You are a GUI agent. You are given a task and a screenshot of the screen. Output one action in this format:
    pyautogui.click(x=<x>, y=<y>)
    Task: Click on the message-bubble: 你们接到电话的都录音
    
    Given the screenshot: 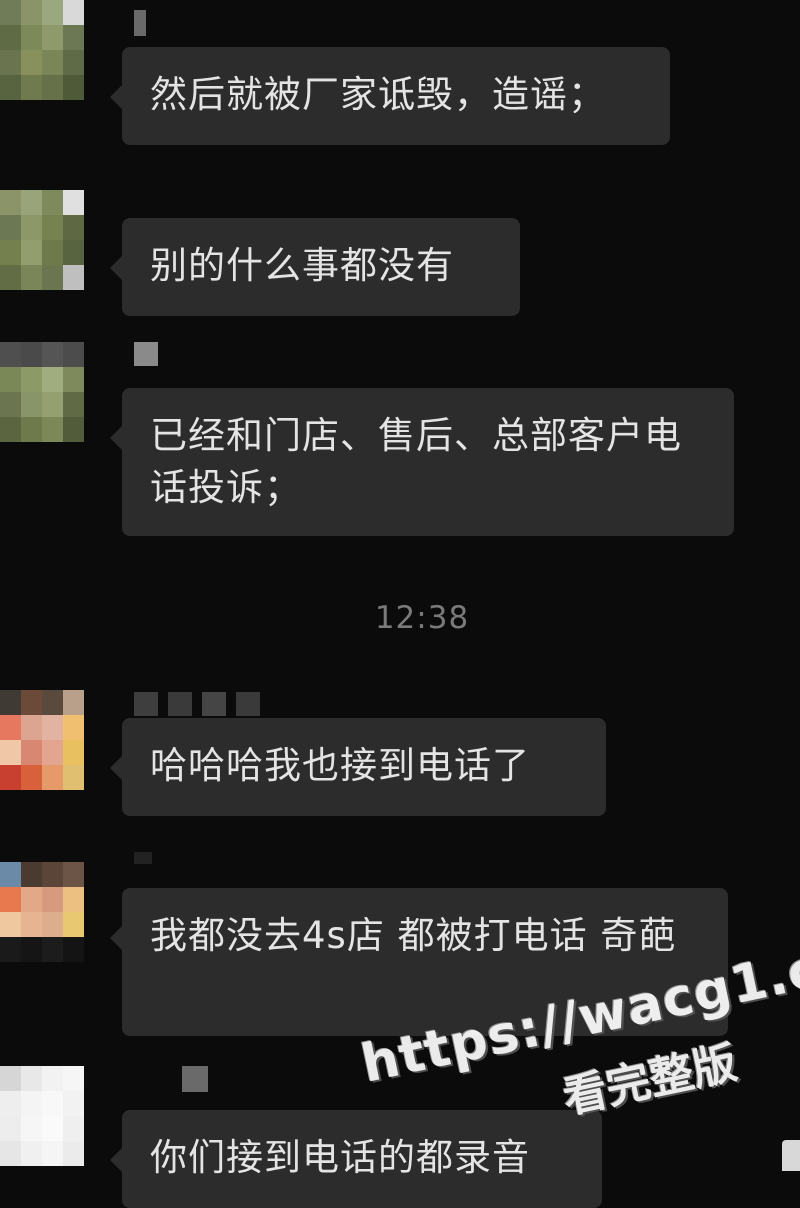 What is the action you would take?
    pyautogui.click(x=356, y=1159)
    